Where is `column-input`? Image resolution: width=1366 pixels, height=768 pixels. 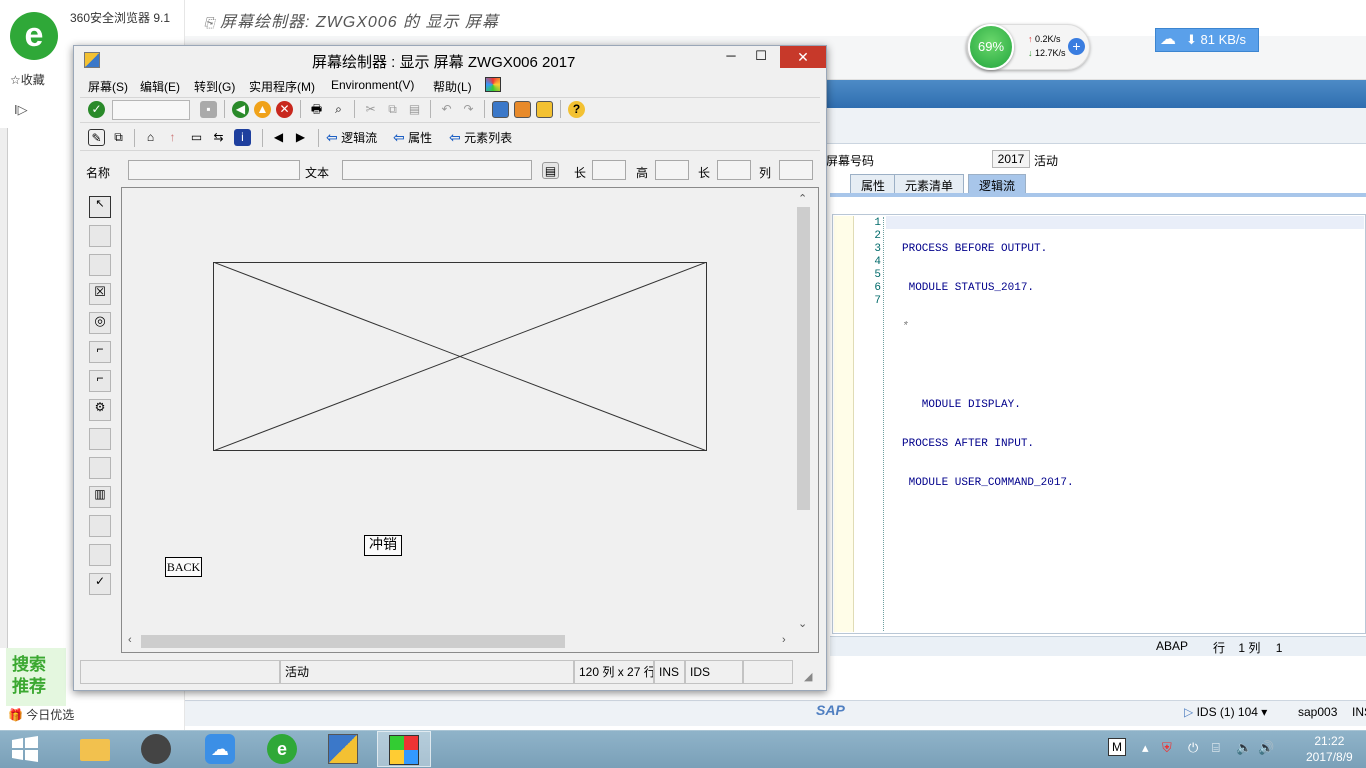 column-input is located at coordinates (796, 170).